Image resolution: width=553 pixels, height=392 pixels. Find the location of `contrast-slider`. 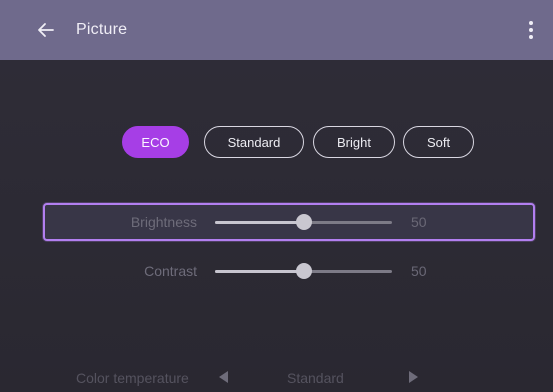

contrast-slider is located at coordinates (303, 271).